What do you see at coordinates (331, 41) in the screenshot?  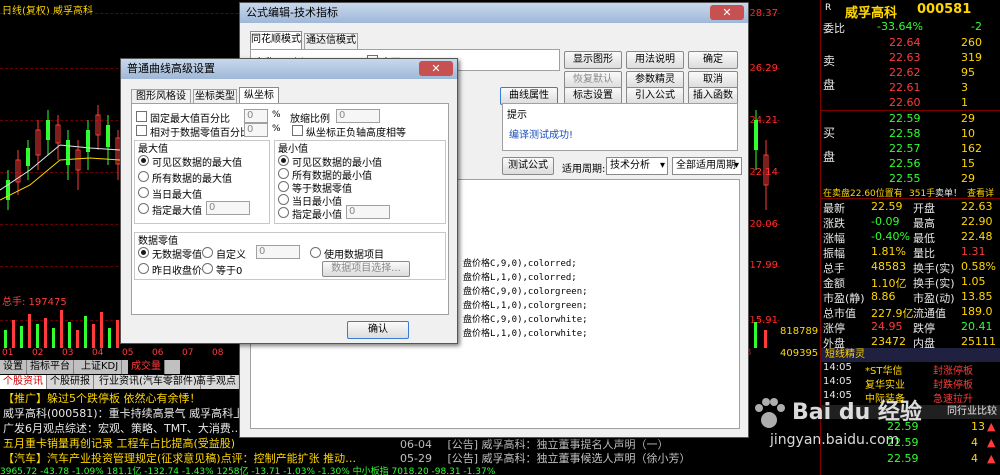 I see `tab-tdx-mode: 通达信模式` at bounding box center [331, 41].